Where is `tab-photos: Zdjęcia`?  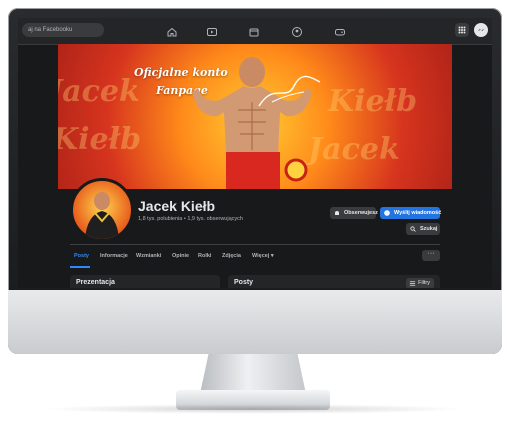
tab-photos: Zdjęcia is located at coordinates (231, 256).